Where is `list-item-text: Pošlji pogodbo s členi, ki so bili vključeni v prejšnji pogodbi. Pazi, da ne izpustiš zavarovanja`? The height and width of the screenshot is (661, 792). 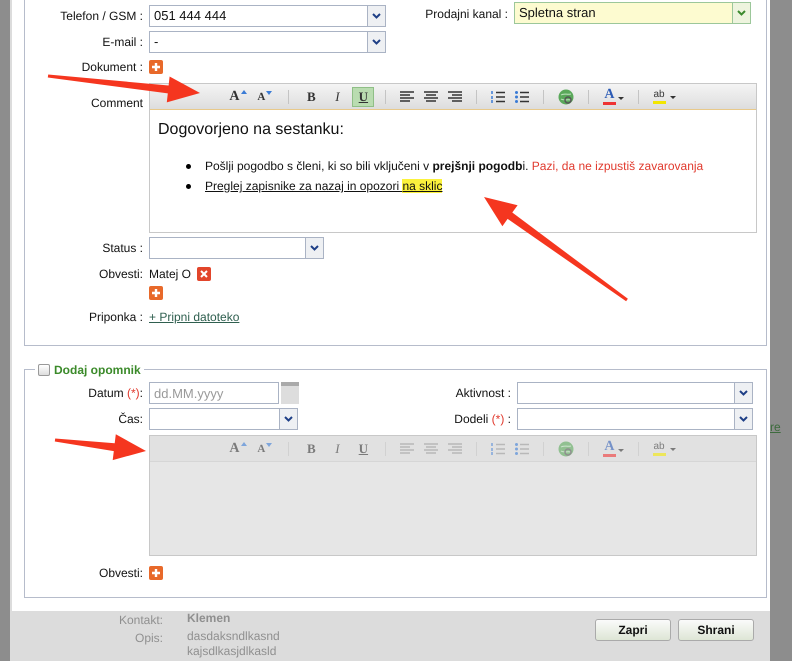
list-item-text: Pošlji pogodbo s členi, ki so bili vključeni v prejšnji pogodbi. Pazi, da ne izpustiš zavarovanja is located at coordinates (454, 166).